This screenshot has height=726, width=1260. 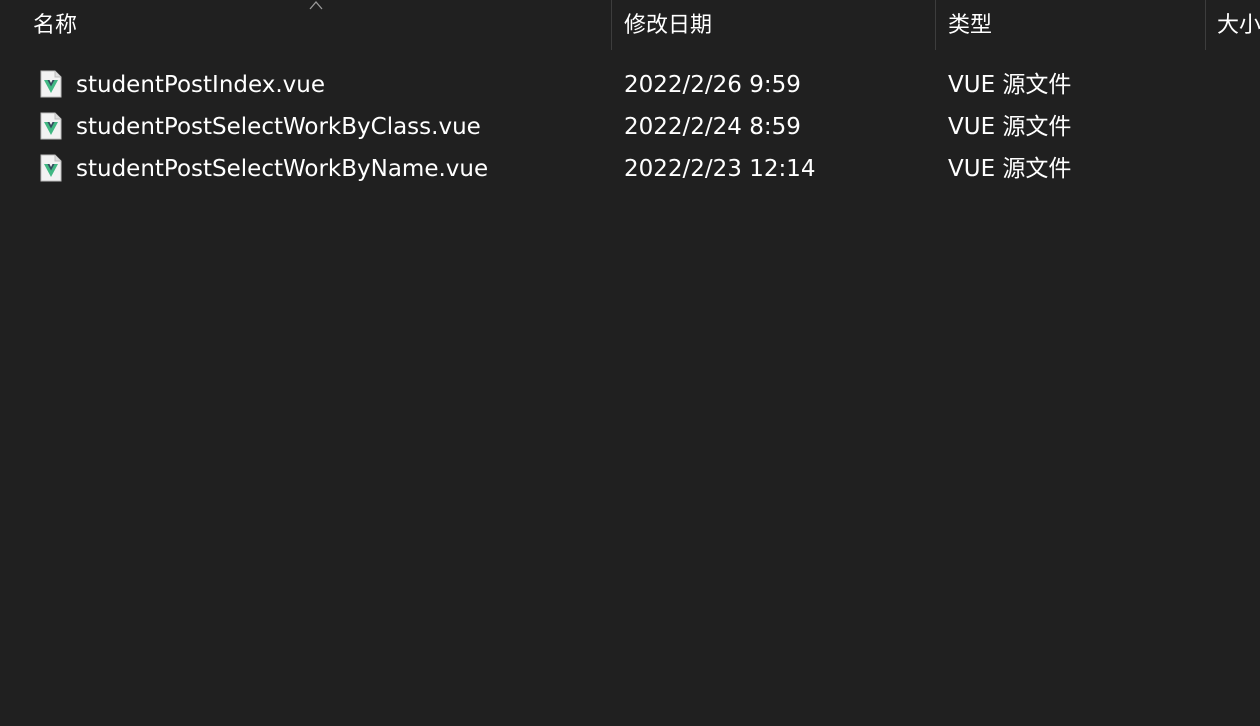 I want to click on column-header-name: 名称, so click(x=318, y=26).